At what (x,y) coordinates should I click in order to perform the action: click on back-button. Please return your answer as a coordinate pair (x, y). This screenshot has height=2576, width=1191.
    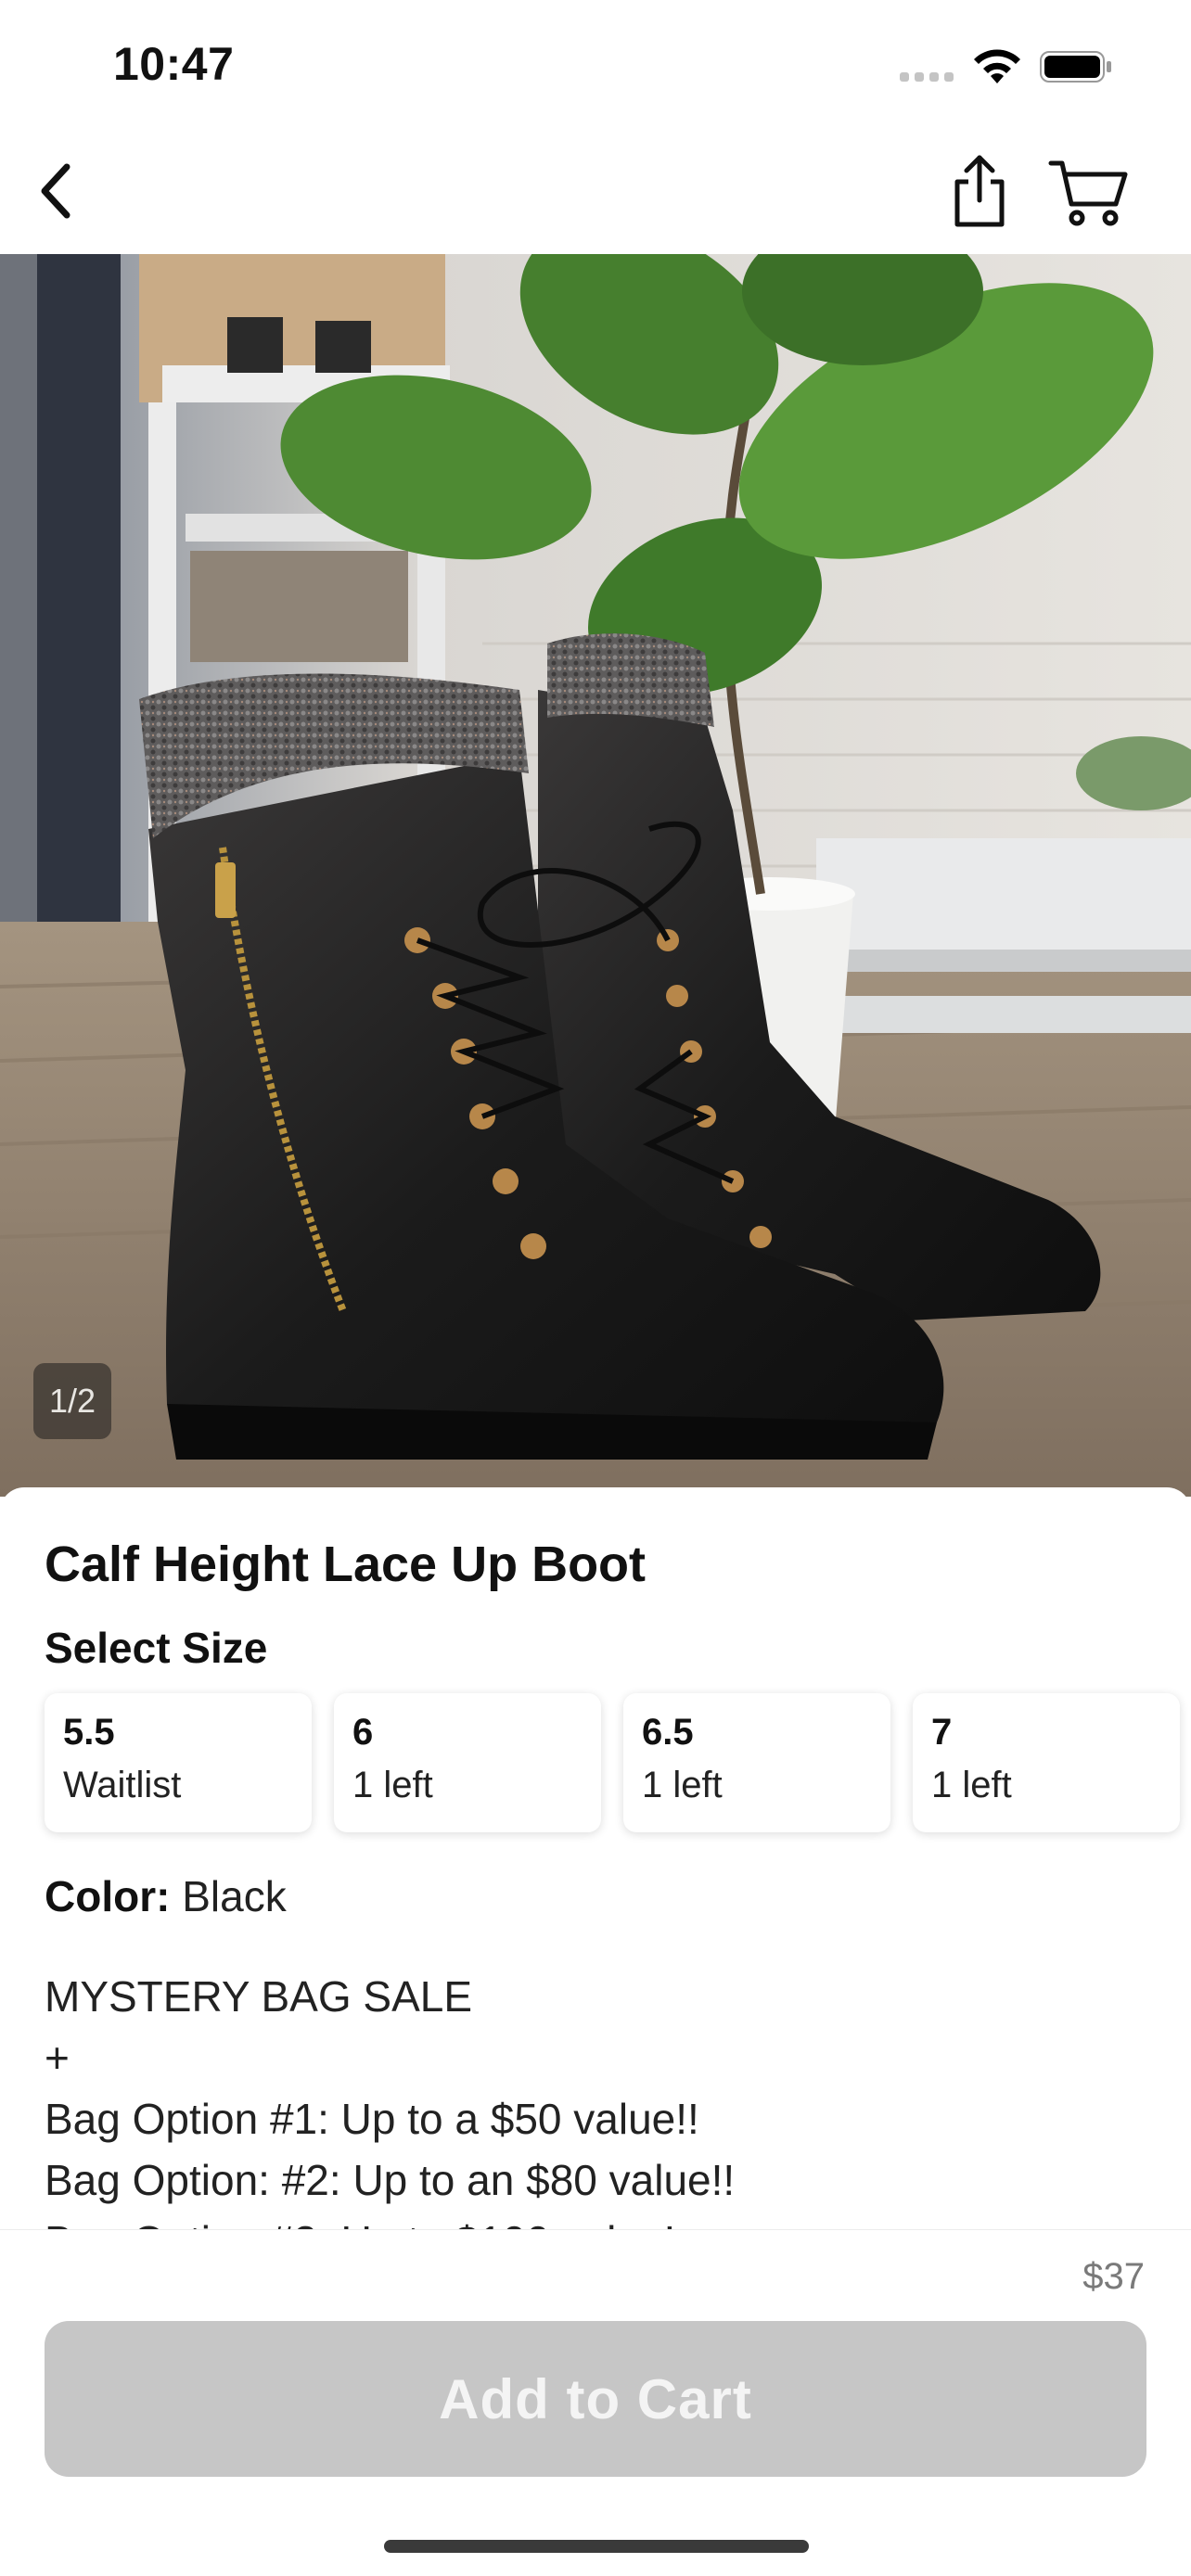
    Looking at the image, I should click on (55, 191).